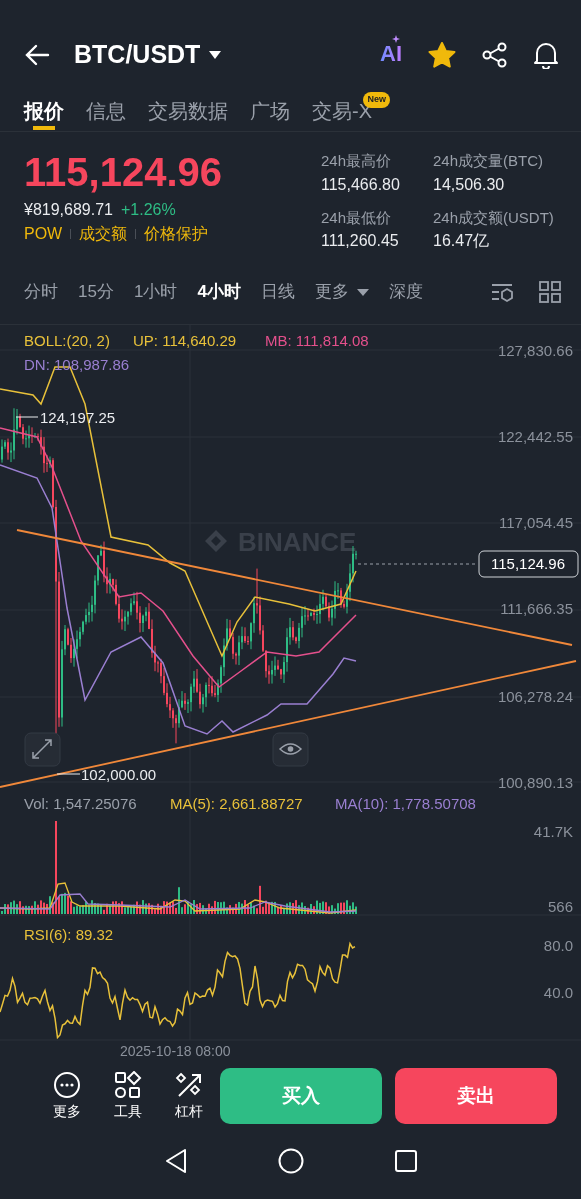 The image size is (581, 1199). What do you see at coordinates (546, 55) in the screenshot?
I see `bell-icon` at bounding box center [546, 55].